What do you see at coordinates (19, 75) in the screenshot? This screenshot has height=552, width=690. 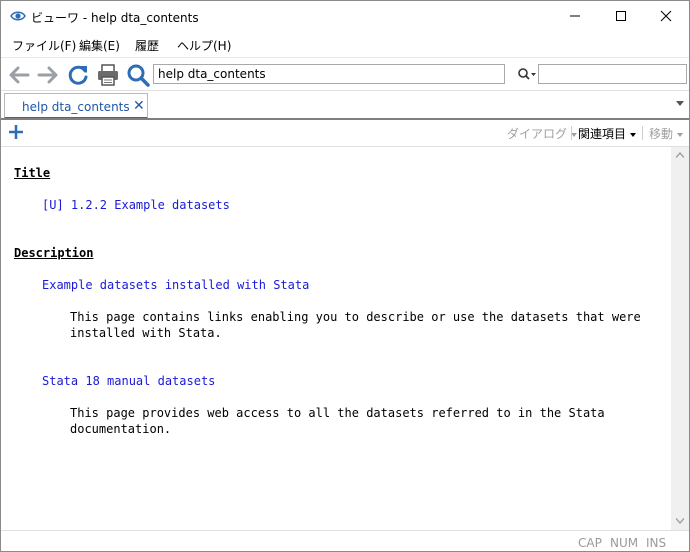 I see `back-arrow-icon` at bounding box center [19, 75].